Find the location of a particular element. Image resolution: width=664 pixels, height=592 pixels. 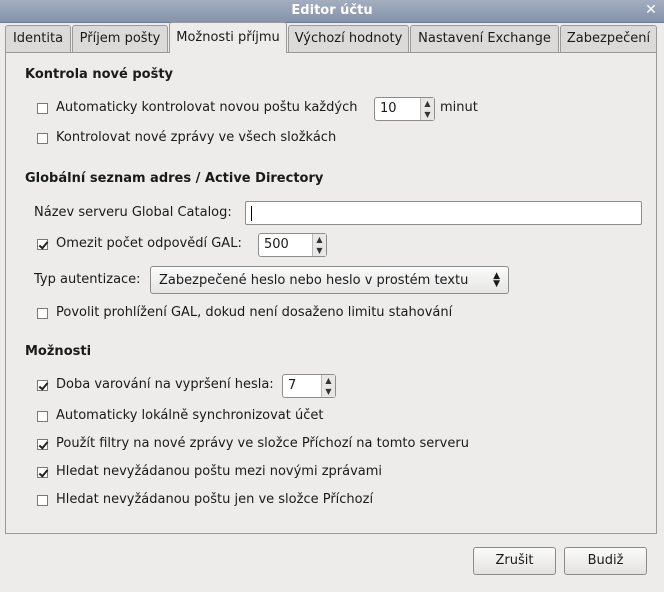

options-heading: Možnosti is located at coordinates (58, 351).